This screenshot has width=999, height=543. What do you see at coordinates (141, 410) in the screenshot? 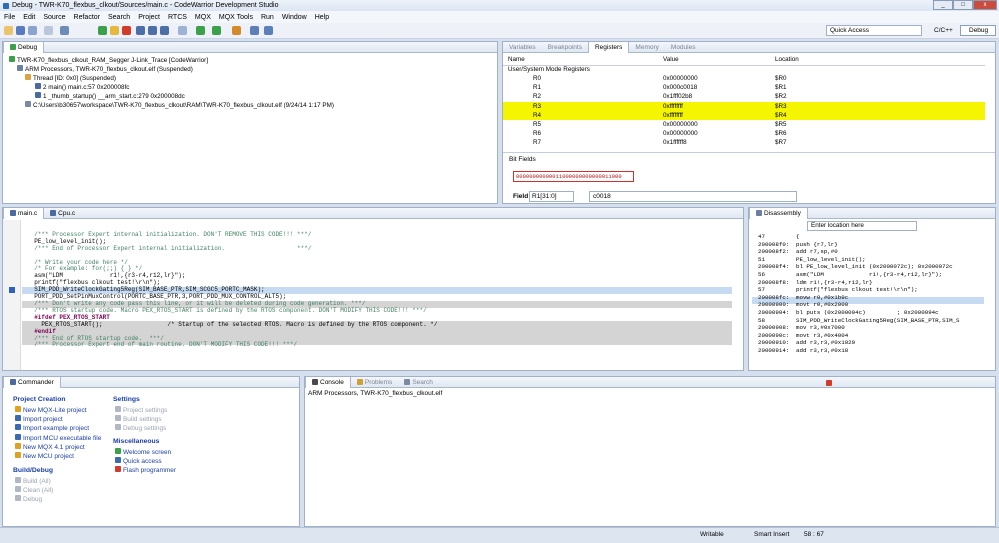
I see `link-project-settings: Project settings` at bounding box center [141, 410].